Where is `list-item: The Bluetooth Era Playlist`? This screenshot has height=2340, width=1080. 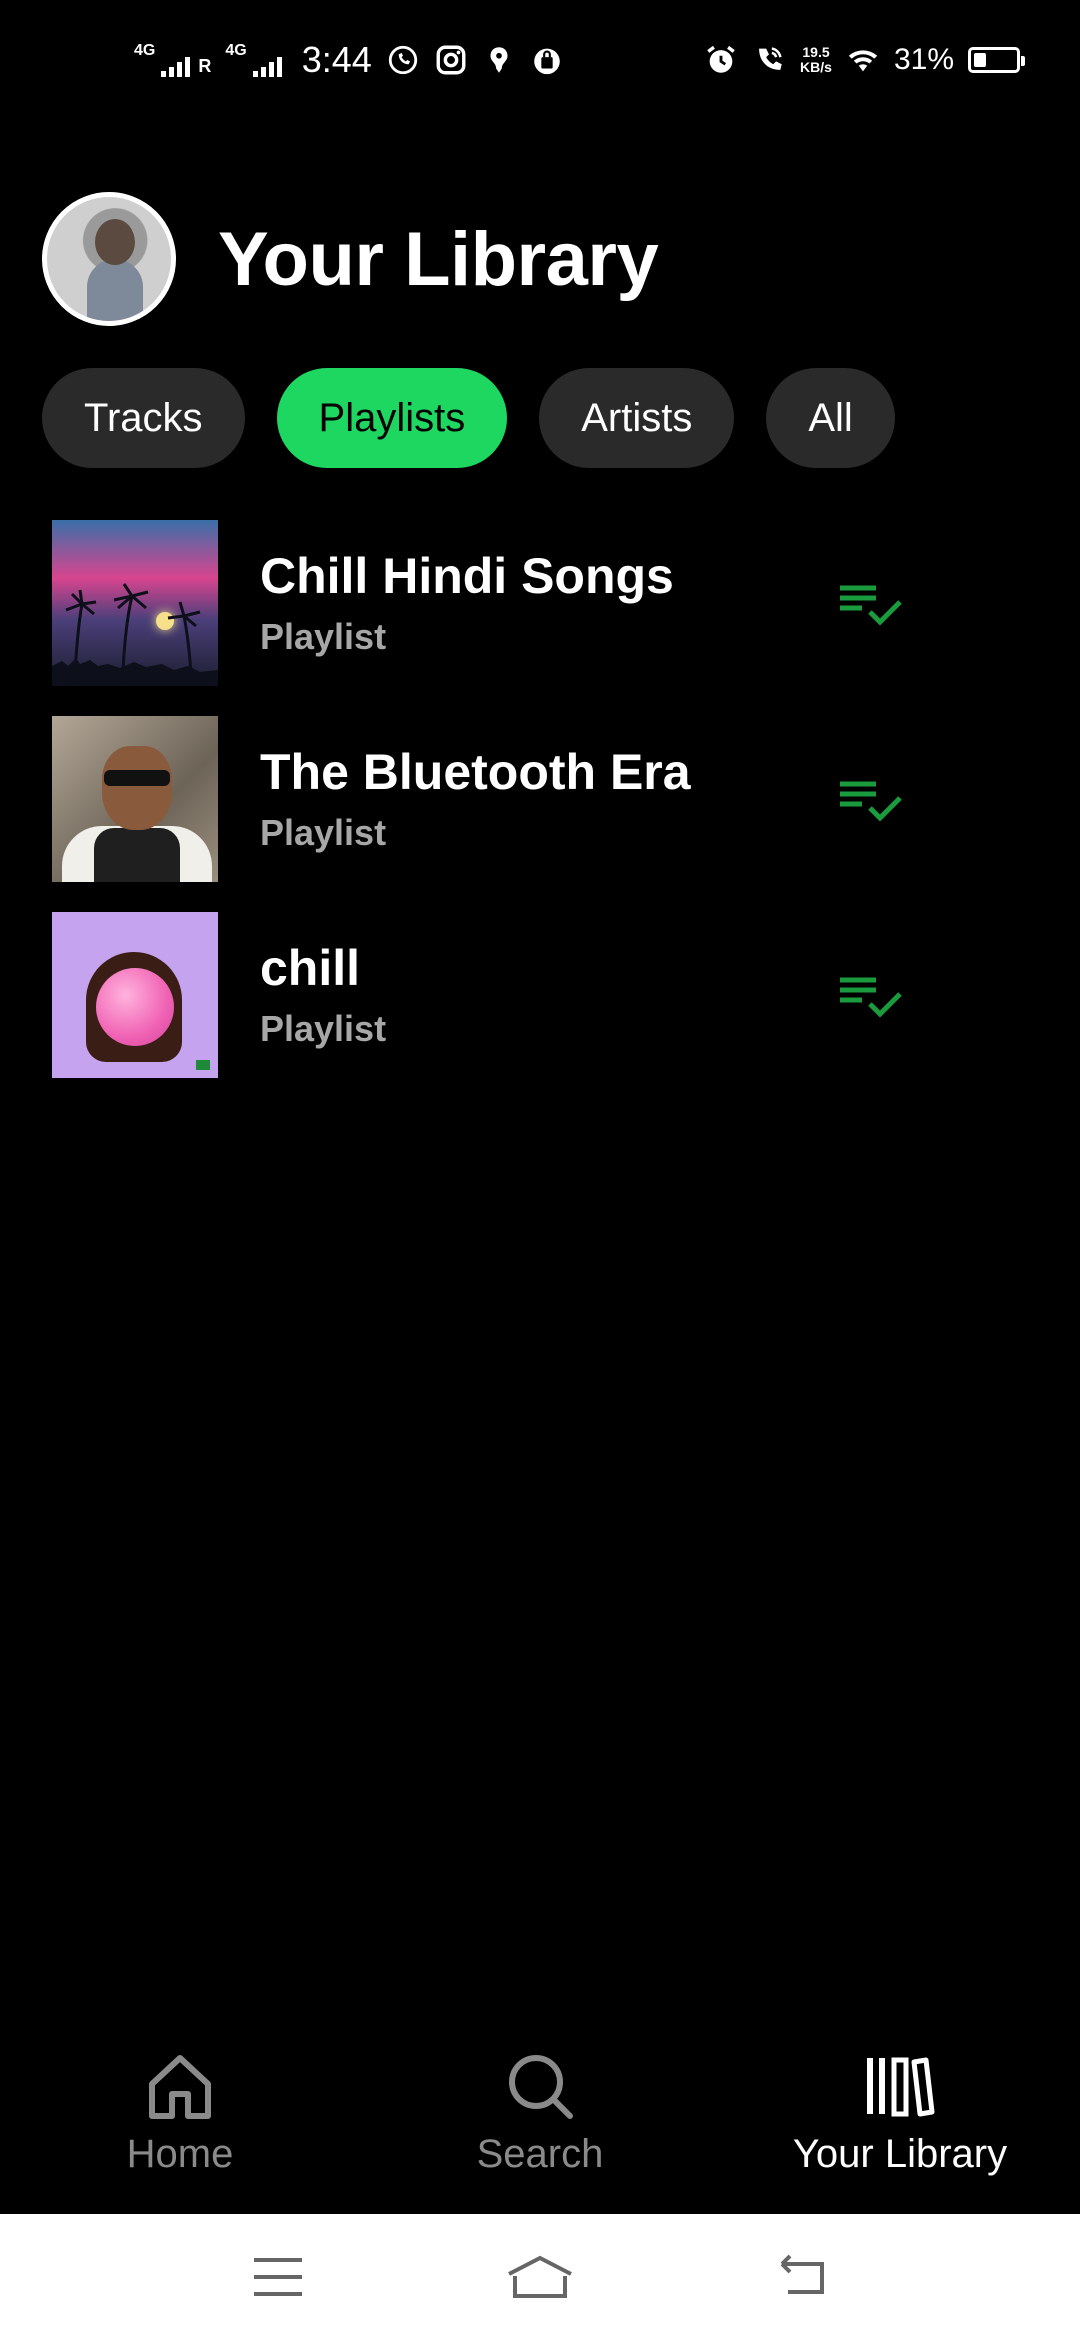
list-item: The Bluetooth Era Playlist is located at coordinates (552, 799).